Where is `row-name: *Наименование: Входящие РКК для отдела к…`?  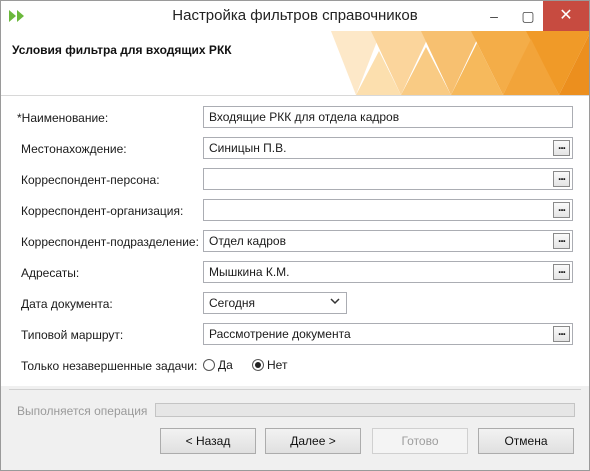
row-name: *Наименование: Входящие РКК для отдела к… is located at coordinates (295, 118).